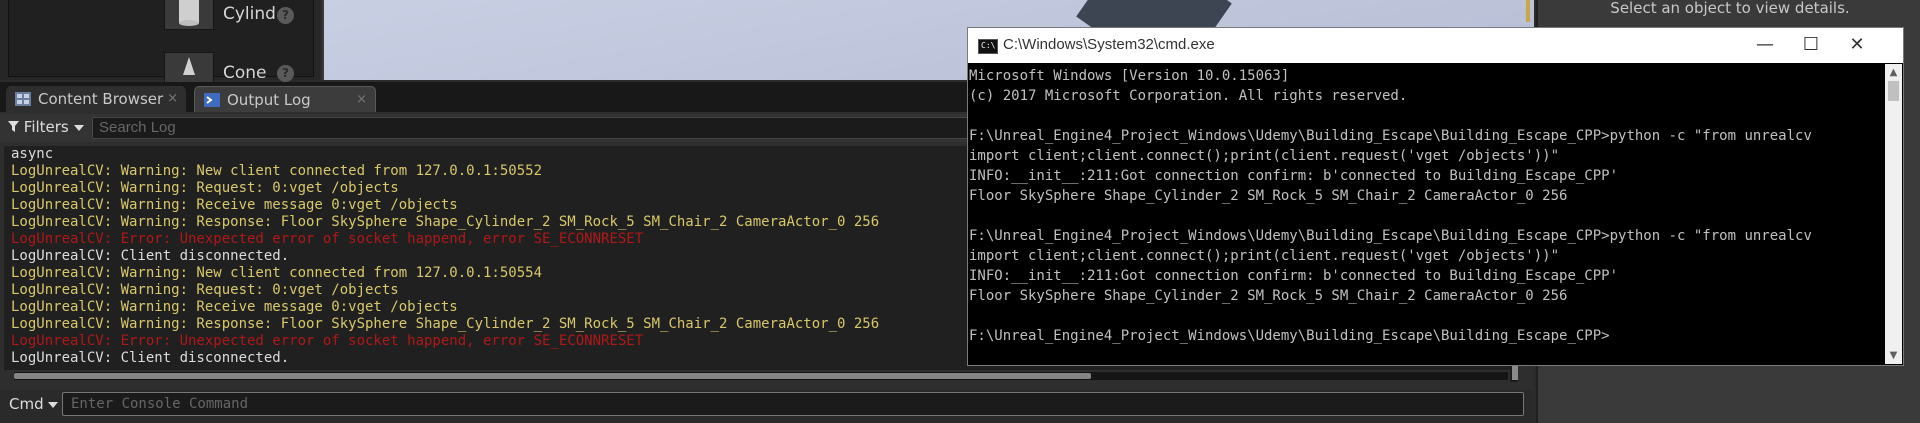  I want to click on scroll-down-icon: ▼, so click(1893, 355).